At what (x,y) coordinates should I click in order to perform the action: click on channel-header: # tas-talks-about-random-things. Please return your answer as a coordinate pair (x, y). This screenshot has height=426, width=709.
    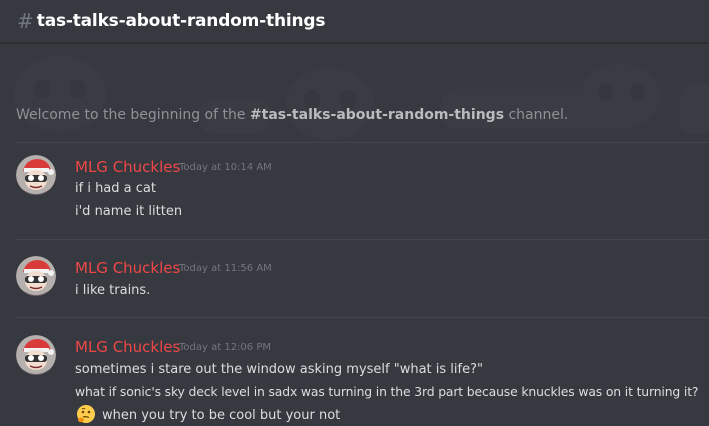
    Looking at the image, I should click on (354, 21).